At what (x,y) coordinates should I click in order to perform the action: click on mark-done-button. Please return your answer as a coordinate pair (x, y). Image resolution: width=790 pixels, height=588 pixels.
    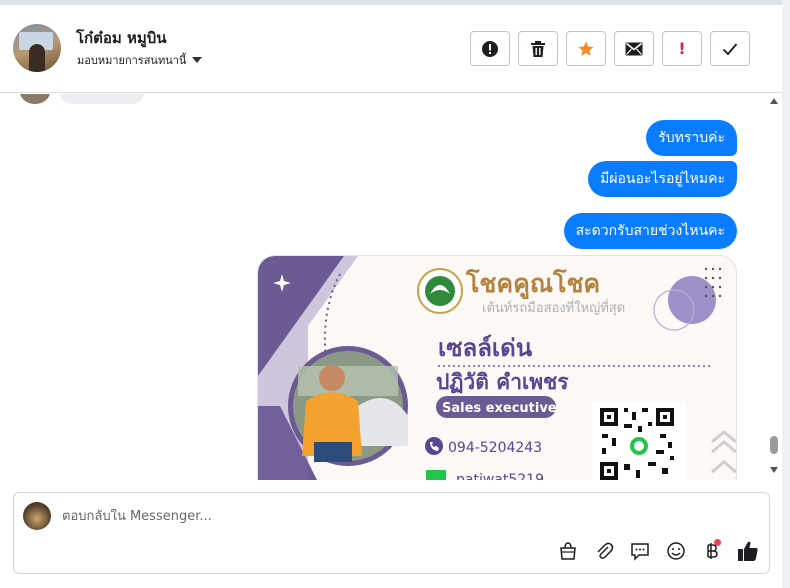
    Looking at the image, I should click on (730, 48).